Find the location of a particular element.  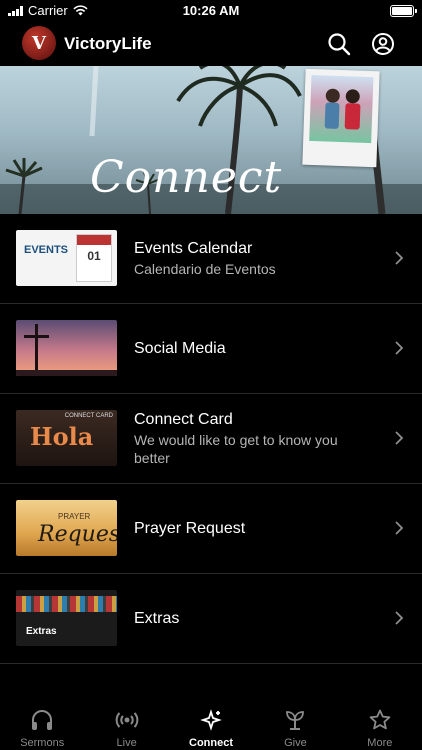

plant-icon is located at coordinates (295, 720).